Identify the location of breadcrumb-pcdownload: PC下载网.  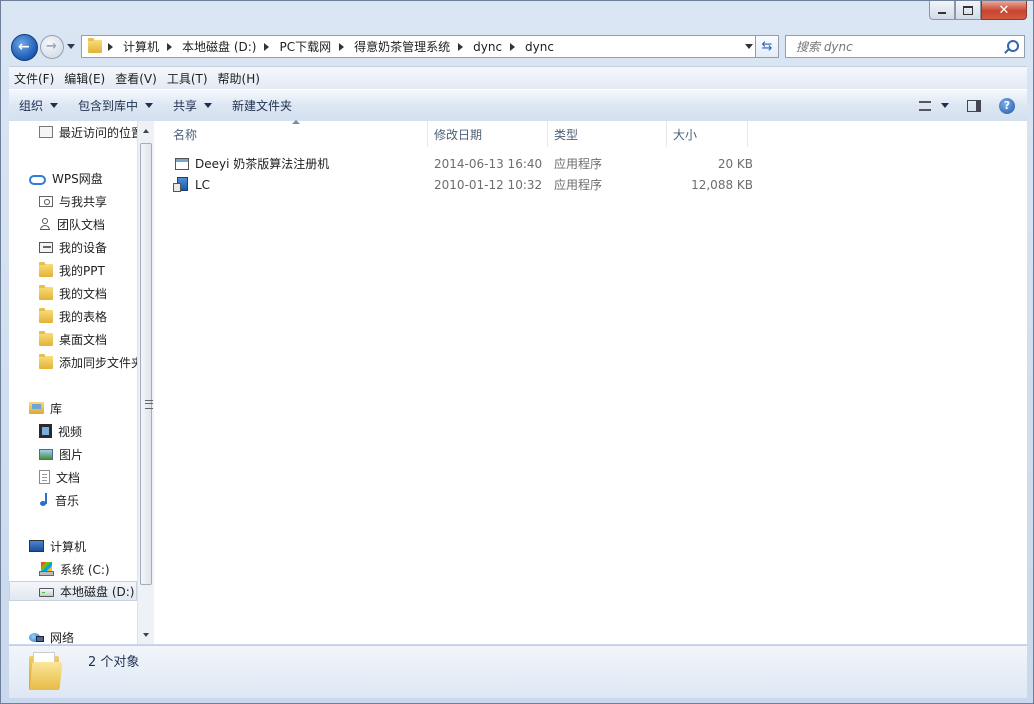
(304, 46).